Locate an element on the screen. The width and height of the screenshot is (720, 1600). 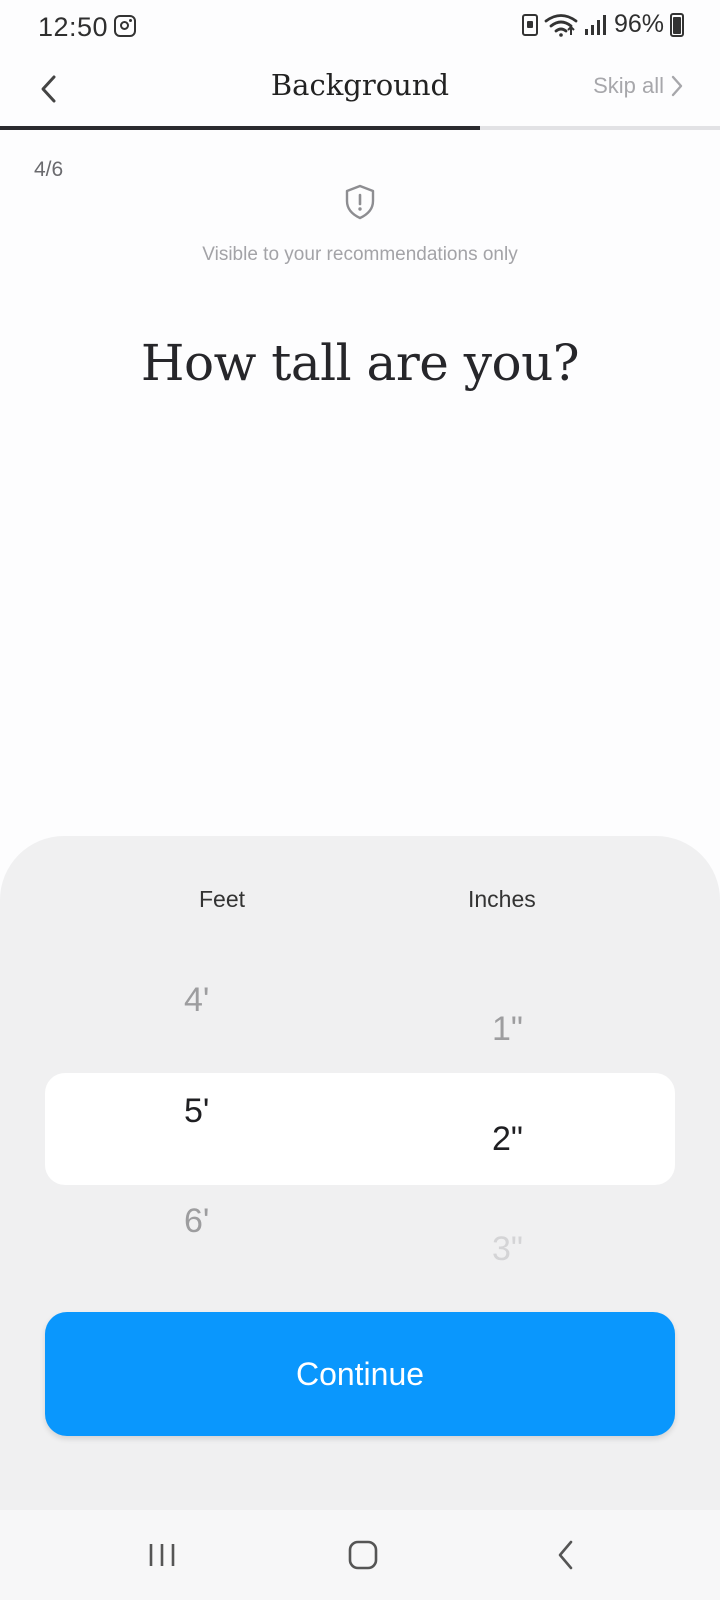
system-back-button is located at coordinates (566, 1555).